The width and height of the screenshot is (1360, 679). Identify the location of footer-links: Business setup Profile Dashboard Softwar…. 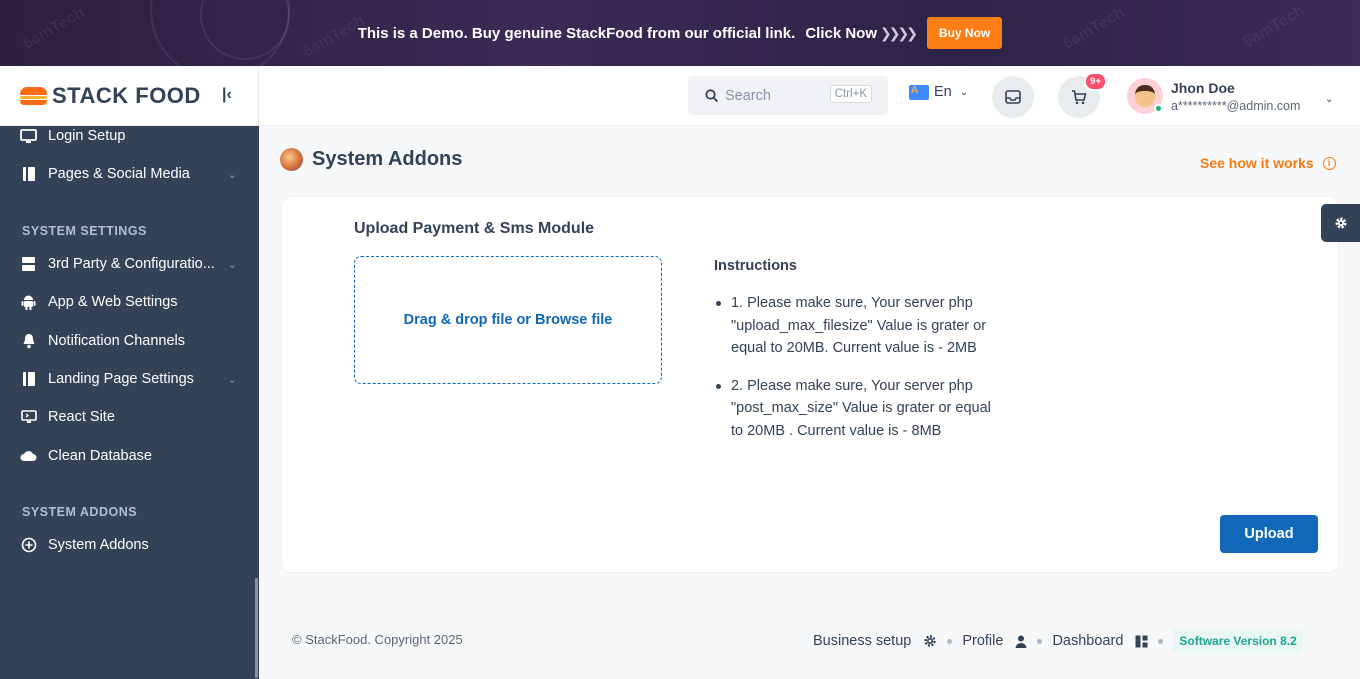
(1058, 641).